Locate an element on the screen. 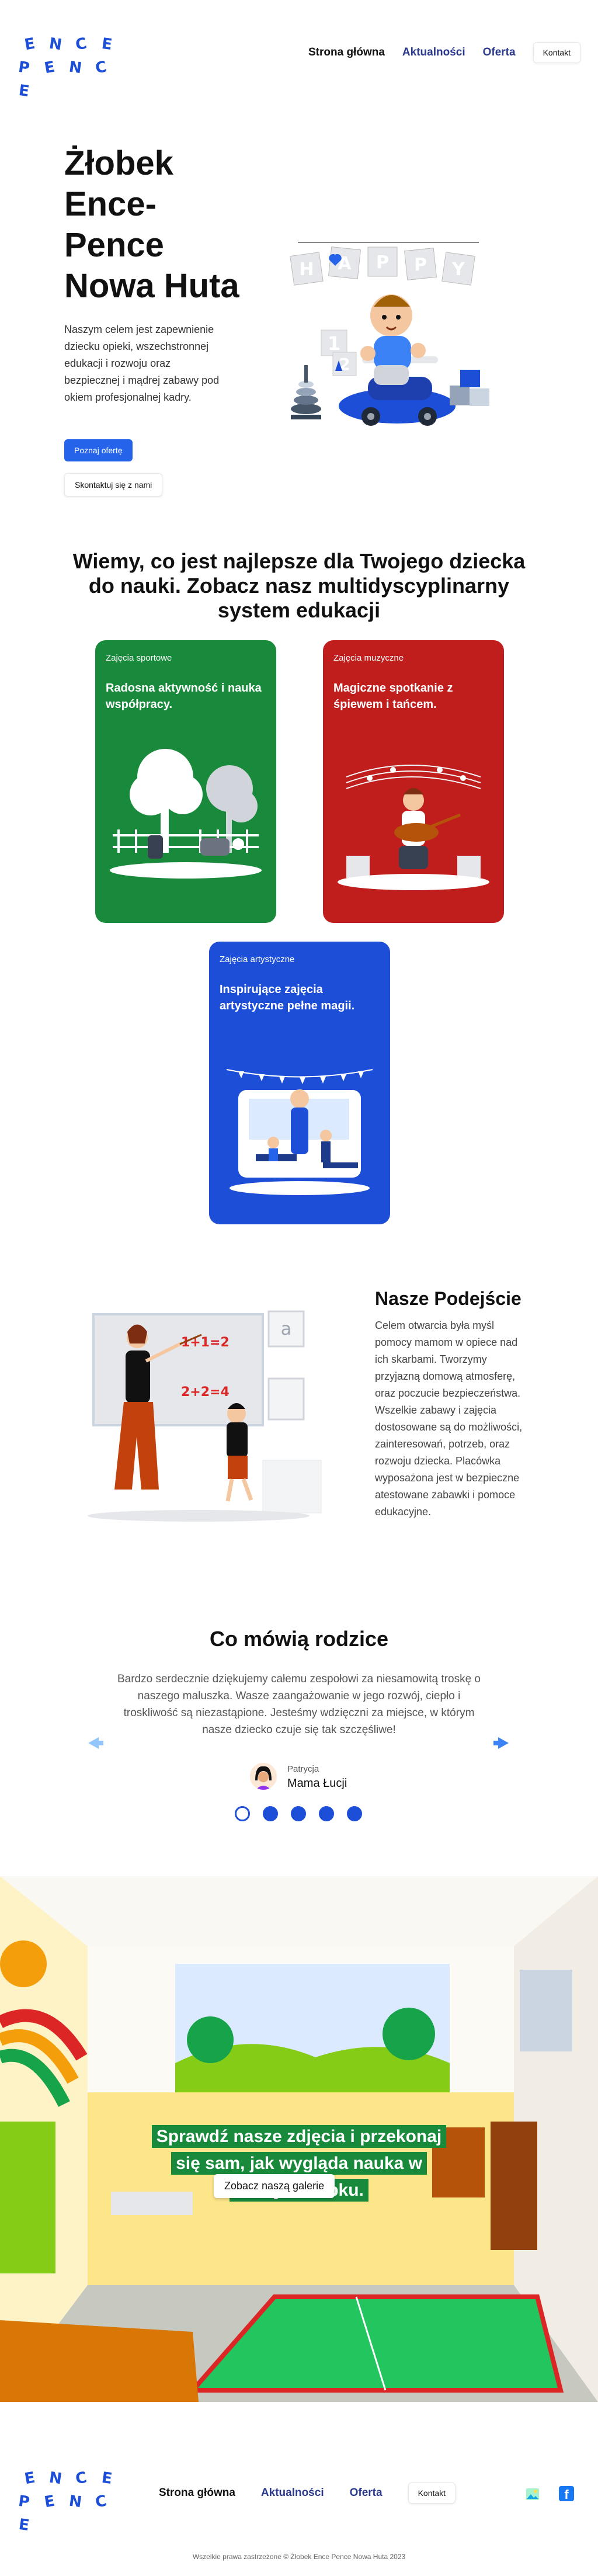 This screenshot has width=598, height=2576. board-equation: 2+2=4 is located at coordinates (205, 1392).